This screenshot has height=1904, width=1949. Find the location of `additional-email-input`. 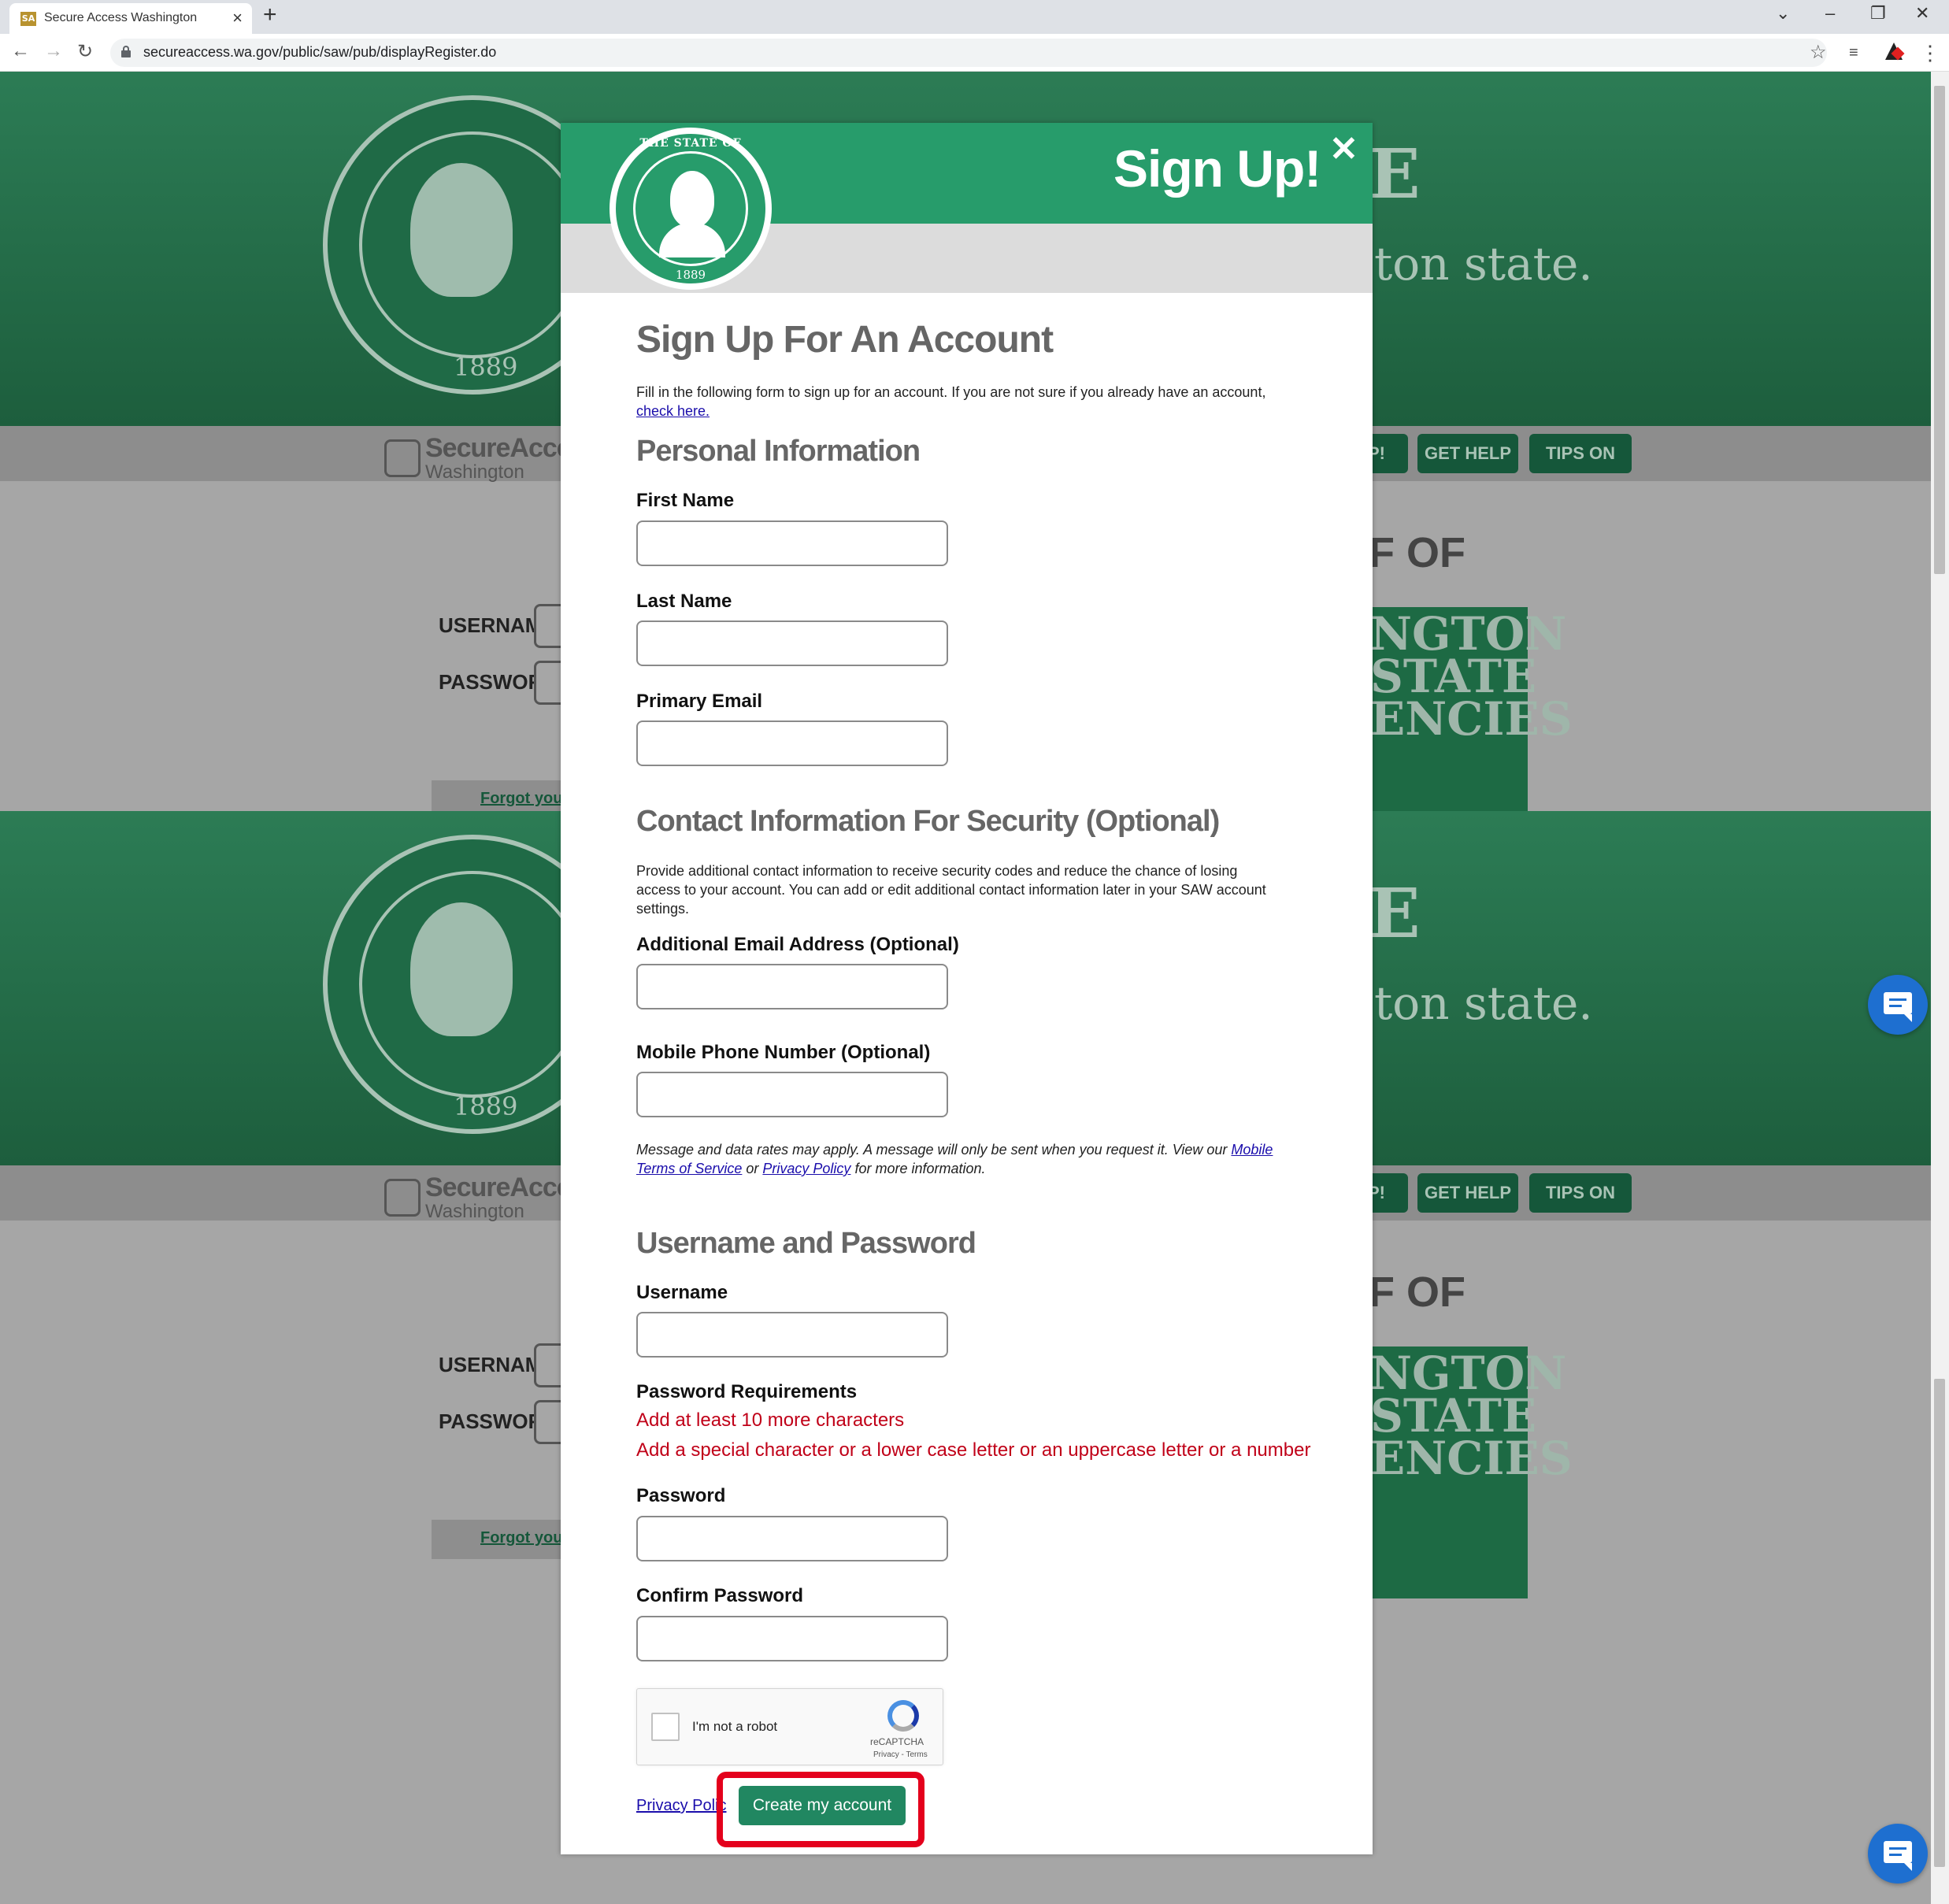

additional-email-input is located at coordinates (792, 986).